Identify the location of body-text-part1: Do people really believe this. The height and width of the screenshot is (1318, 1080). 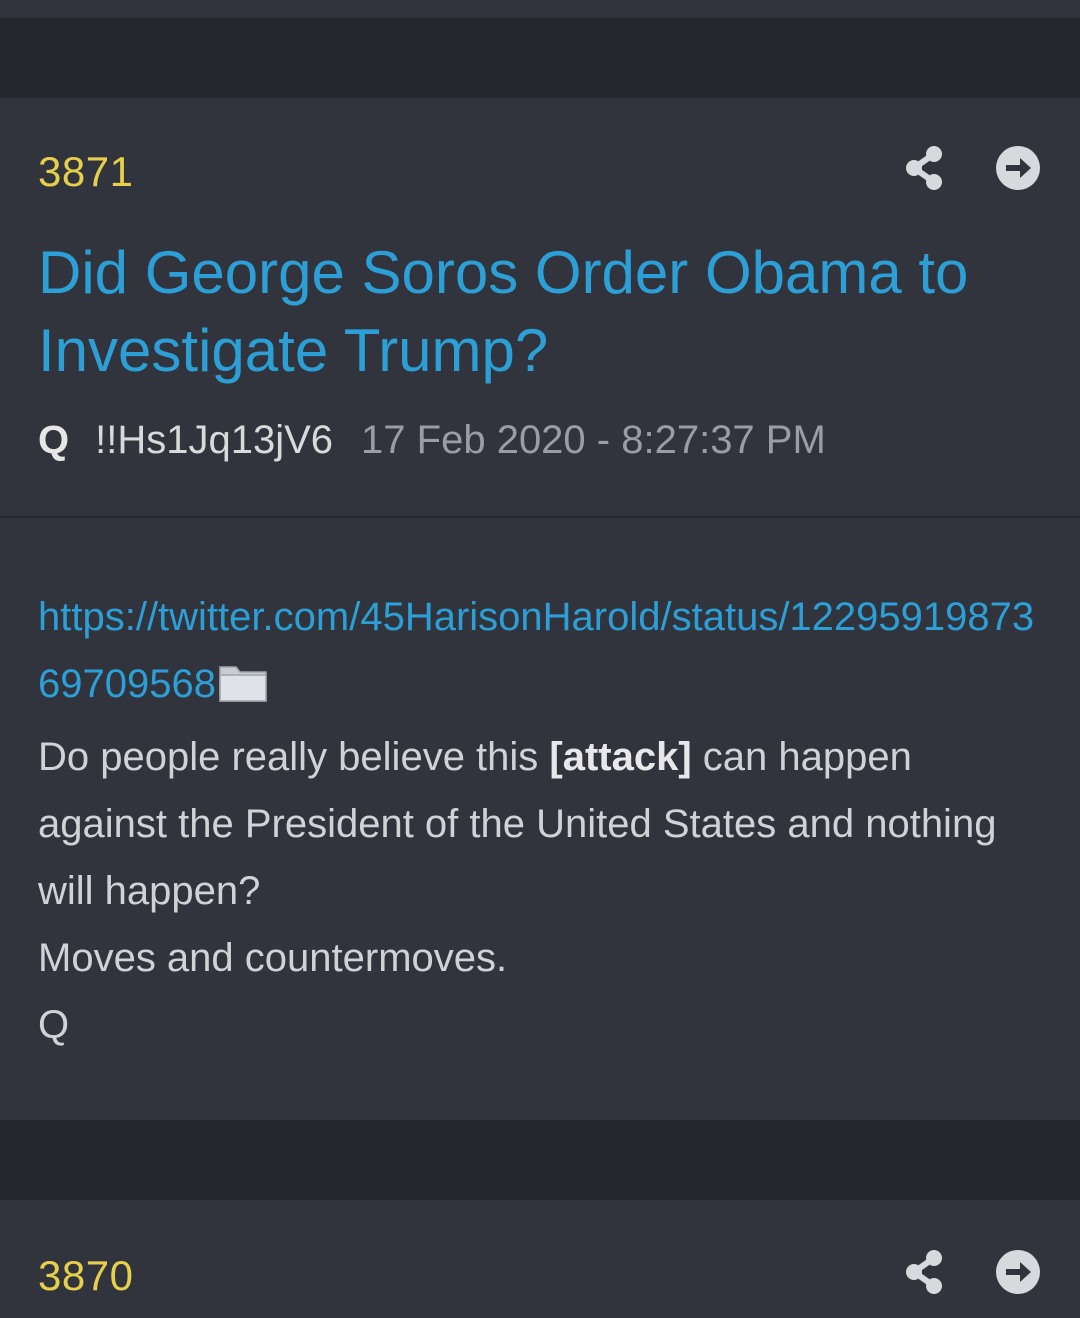
(294, 757).